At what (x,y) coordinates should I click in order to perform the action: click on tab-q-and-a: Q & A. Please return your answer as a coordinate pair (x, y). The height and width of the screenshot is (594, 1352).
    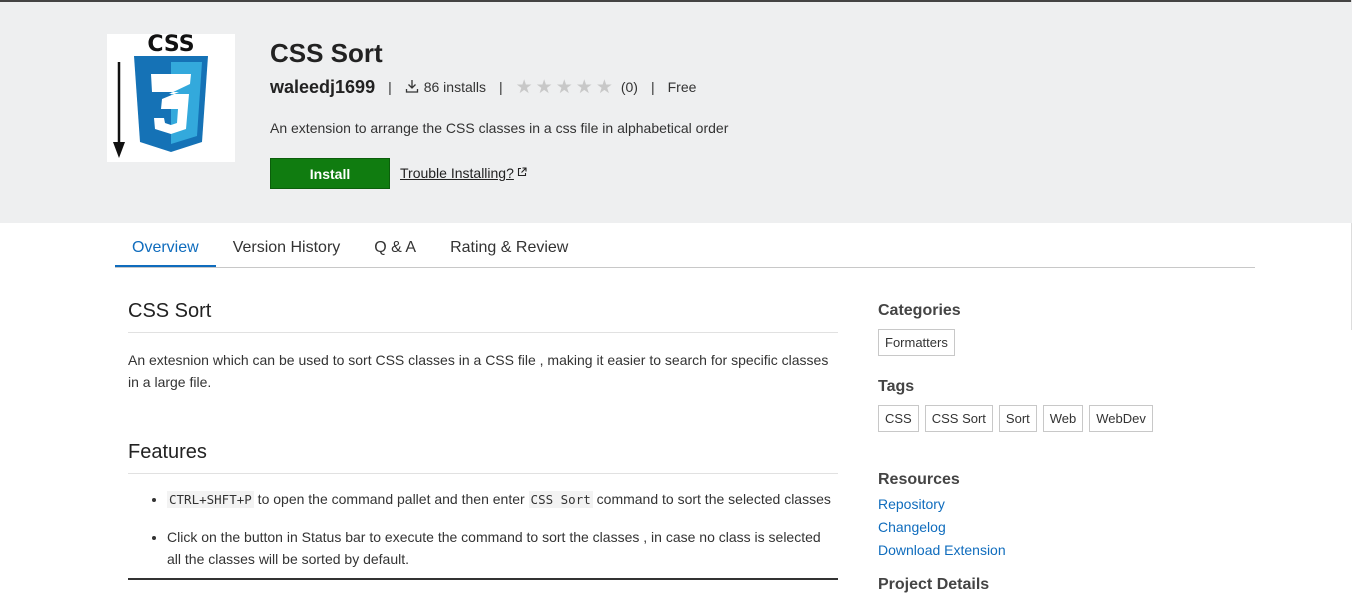
    Looking at the image, I should click on (395, 245).